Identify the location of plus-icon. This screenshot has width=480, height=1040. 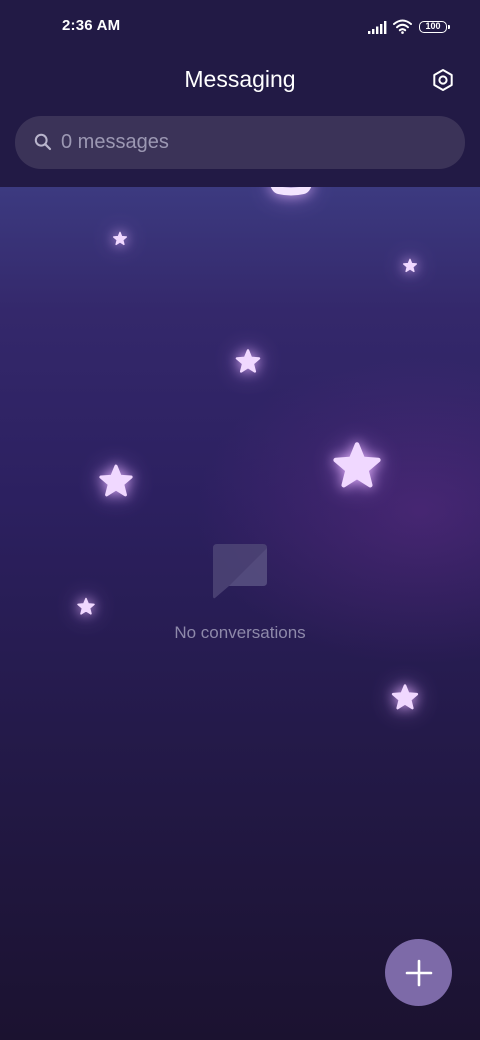
(418, 972).